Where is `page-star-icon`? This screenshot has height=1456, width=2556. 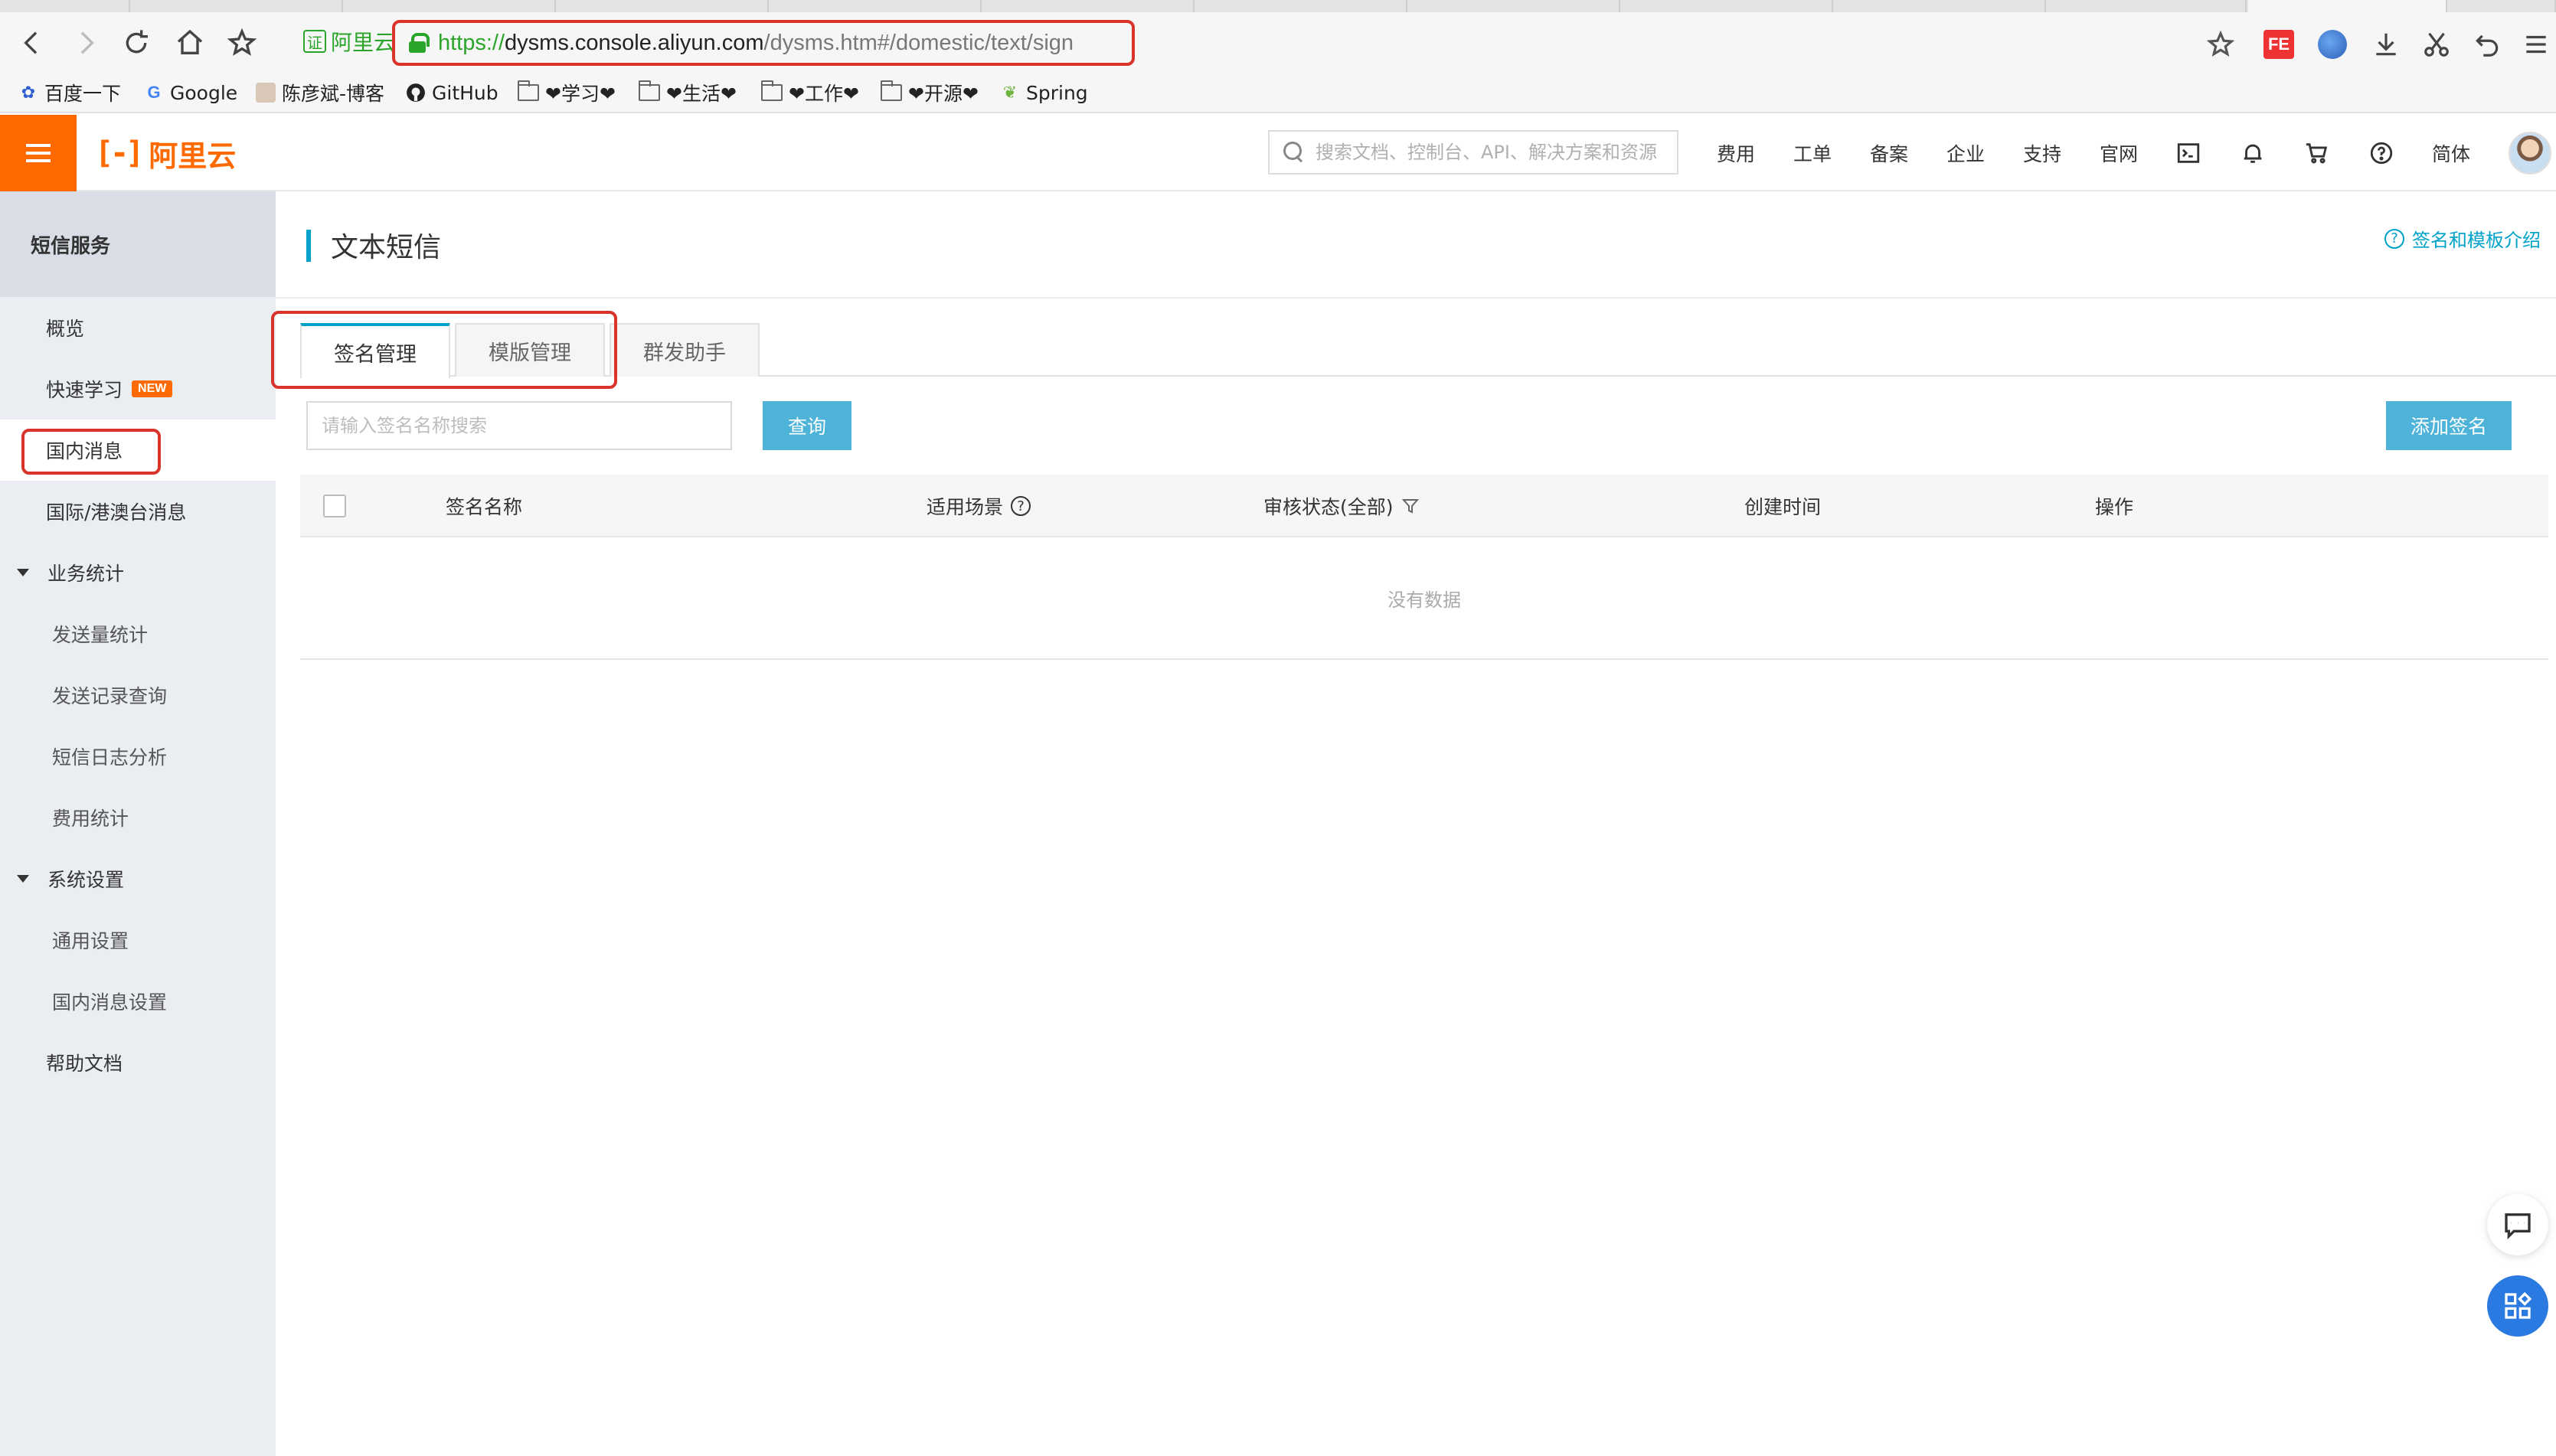 page-star-icon is located at coordinates (2220, 44).